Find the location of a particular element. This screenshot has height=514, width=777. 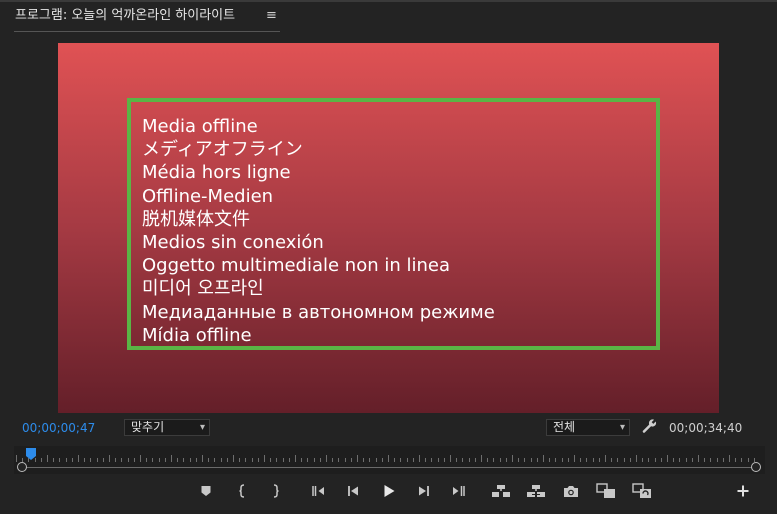

add-marker-icon is located at coordinates (206, 491).